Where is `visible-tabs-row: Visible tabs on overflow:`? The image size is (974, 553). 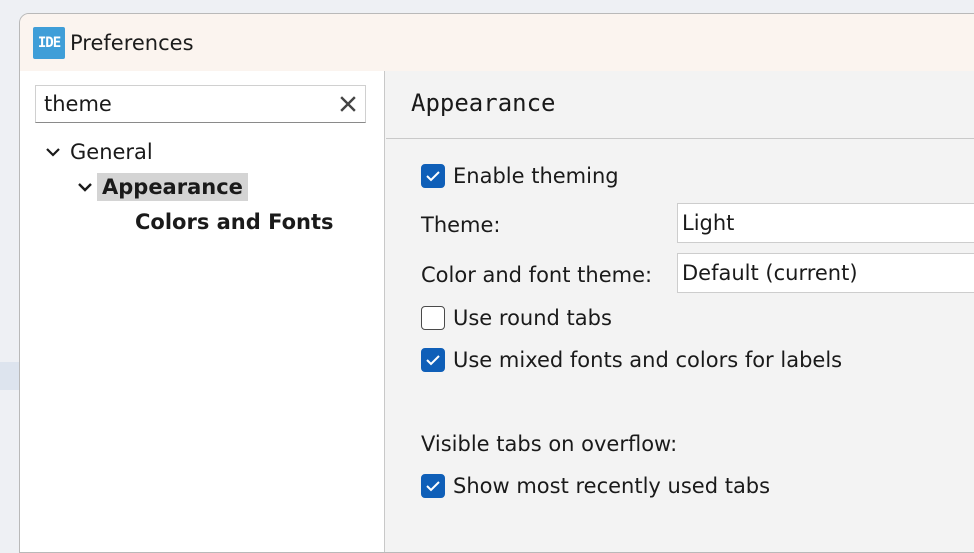
visible-tabs-row: Visible tabs on overflow: is located at coordinates (549, 444).